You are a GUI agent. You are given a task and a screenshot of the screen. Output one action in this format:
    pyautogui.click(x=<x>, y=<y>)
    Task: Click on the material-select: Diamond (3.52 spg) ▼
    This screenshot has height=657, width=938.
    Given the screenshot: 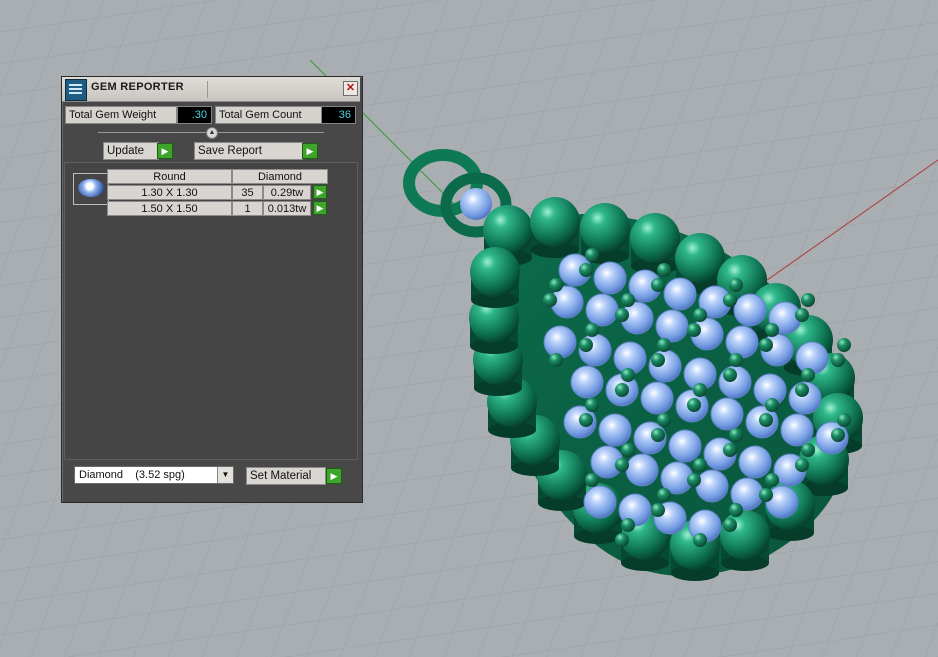 What is the action you would take?
    pyautogui.click(x=154, y=475)
    